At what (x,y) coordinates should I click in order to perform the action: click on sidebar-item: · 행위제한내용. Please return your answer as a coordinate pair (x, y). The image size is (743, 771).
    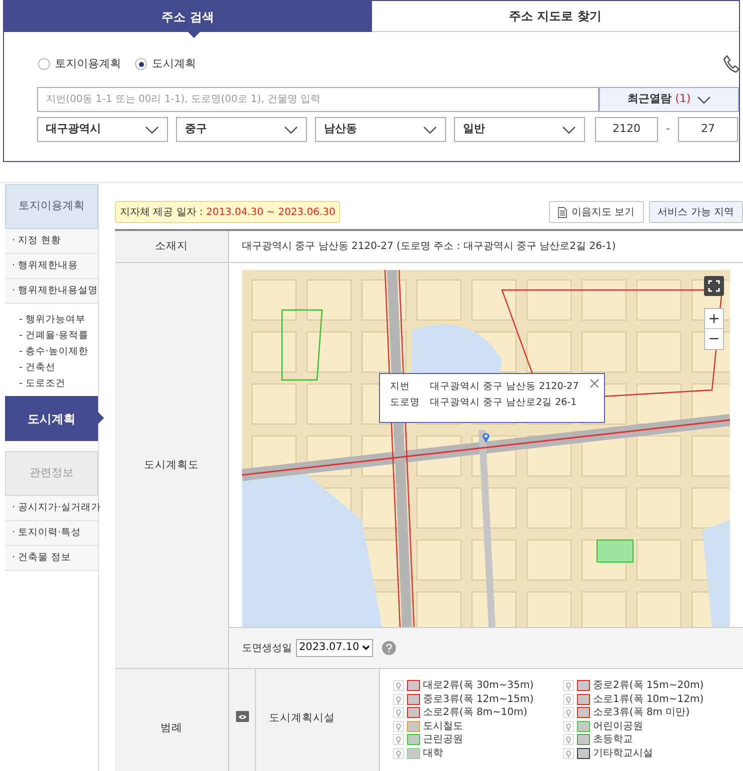
    Looking at the image, I should click on (51, 266).